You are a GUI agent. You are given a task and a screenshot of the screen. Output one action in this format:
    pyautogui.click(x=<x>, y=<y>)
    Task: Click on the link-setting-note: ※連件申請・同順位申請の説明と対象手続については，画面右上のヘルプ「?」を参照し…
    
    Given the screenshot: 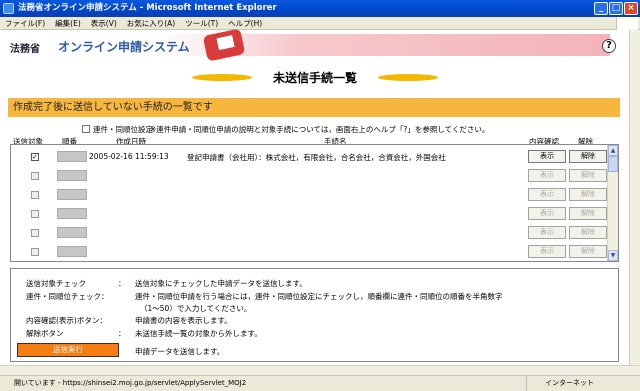 What is the action you would take?
    pyautogui.click(x=320, y=129)
    